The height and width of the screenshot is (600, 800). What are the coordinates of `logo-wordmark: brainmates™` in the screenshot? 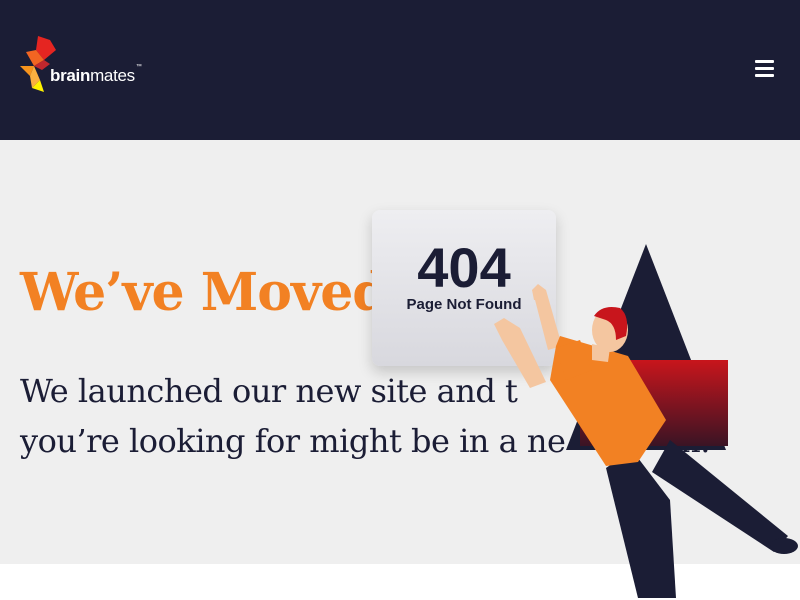 It's located at (96, 74).